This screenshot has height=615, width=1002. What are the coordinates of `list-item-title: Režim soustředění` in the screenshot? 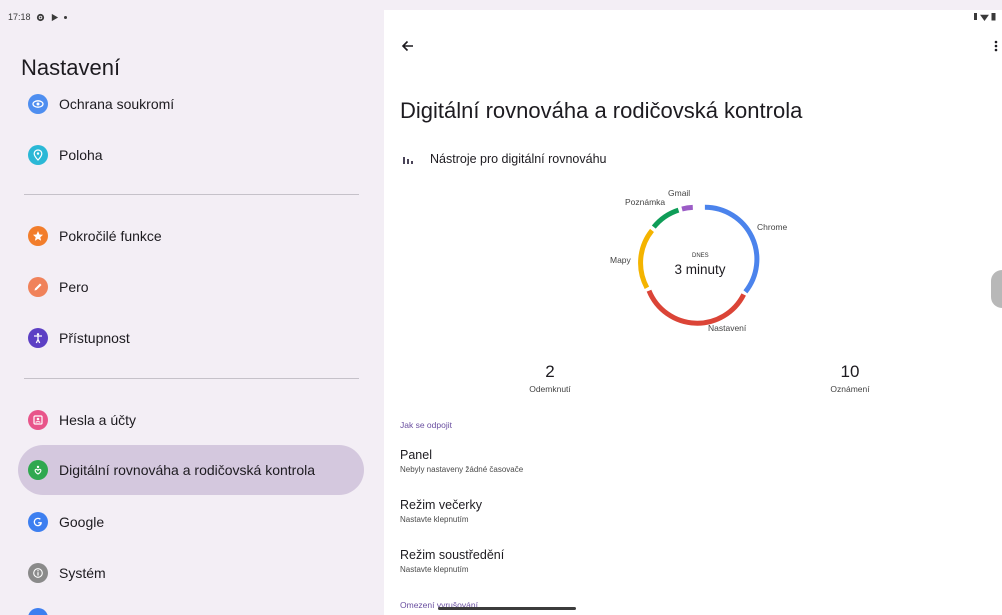 It's located at (452, 555).